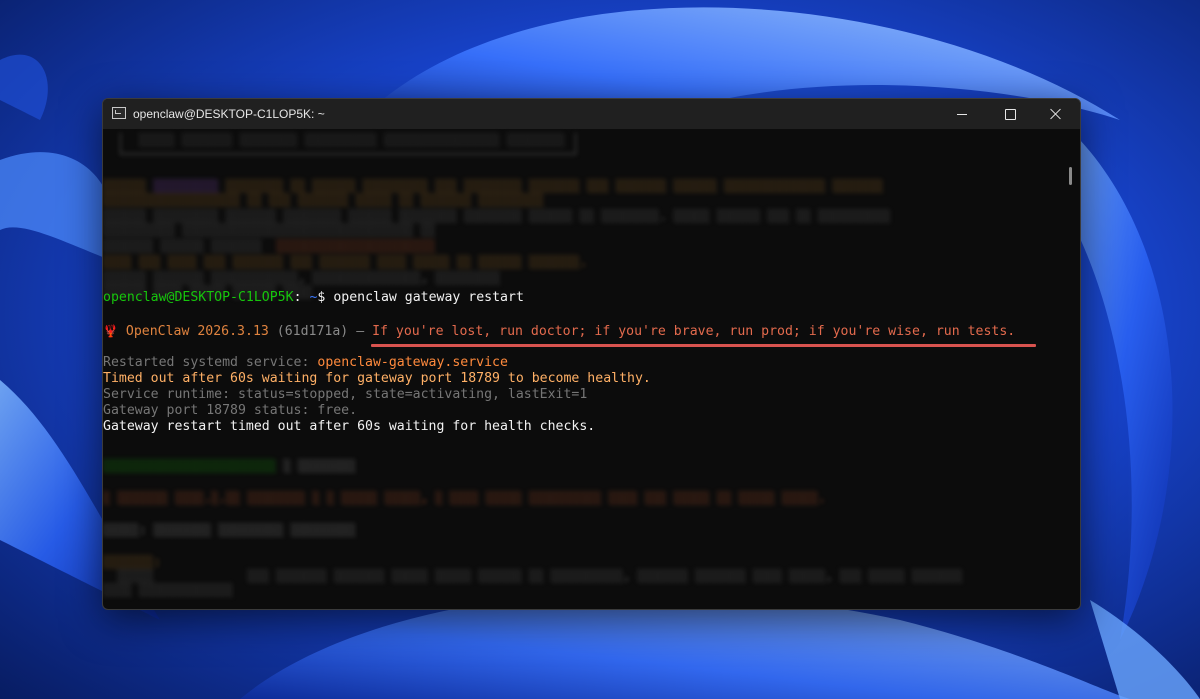 This screenshot has width=1200, height=699. Describe the element at coordinates (1070, 176) in the screenshot. I see `terminal-scrollbar` at that location.